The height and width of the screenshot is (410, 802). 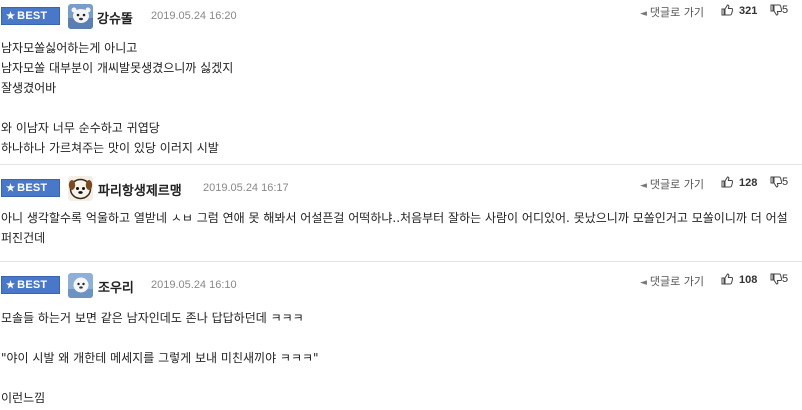 What do you see at coordinates (194, 285) in the screenshot?
I see `comment-date: 2019.05.24 16:10` at bounding box center [194, 285].